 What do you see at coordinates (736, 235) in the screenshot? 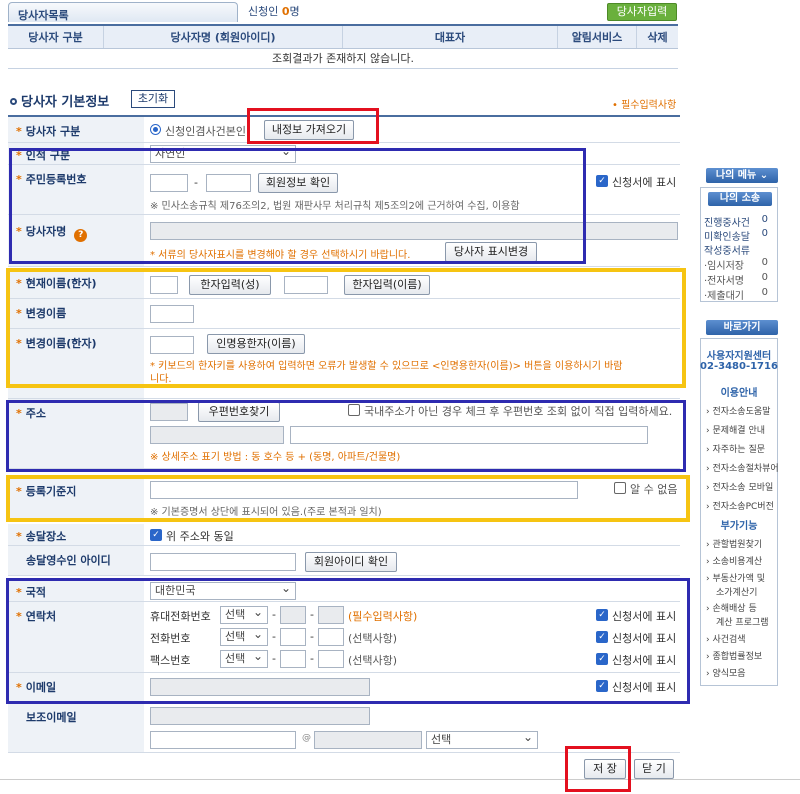
I see `stat-unconfirmed: 미확인송달 0` at bounding box center [736, 235].